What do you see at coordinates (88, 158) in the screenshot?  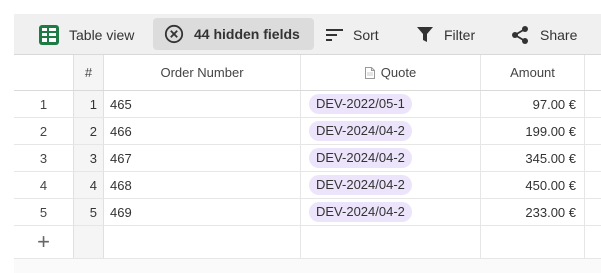 I see `index-cell: 3` at bounding box center [88, 158].